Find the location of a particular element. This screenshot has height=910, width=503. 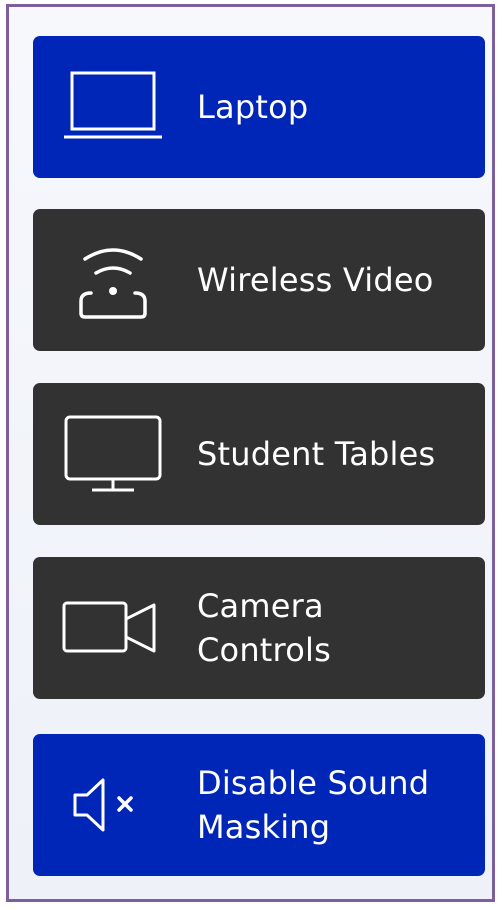

camera-controls-label: Camera Controls is located at coordinates (264, 628).